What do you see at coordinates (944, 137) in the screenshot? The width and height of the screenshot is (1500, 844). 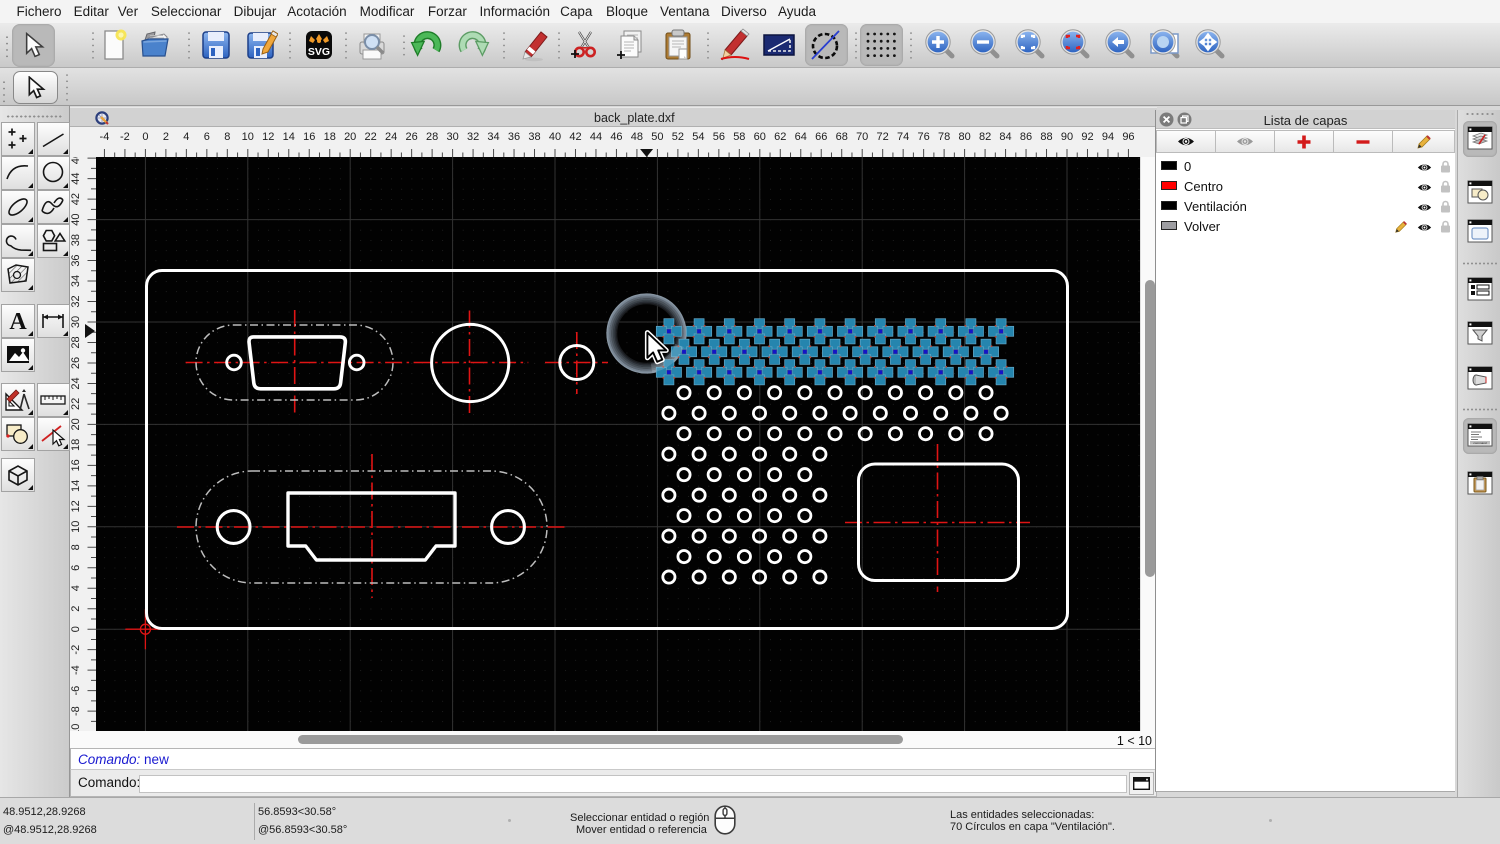 I see `svg-text: 78` at bounding box center [944, 137].